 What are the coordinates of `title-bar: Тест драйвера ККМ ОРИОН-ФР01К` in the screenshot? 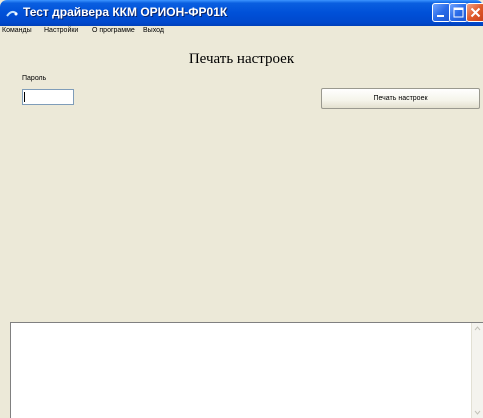 It's located at (241, 13).